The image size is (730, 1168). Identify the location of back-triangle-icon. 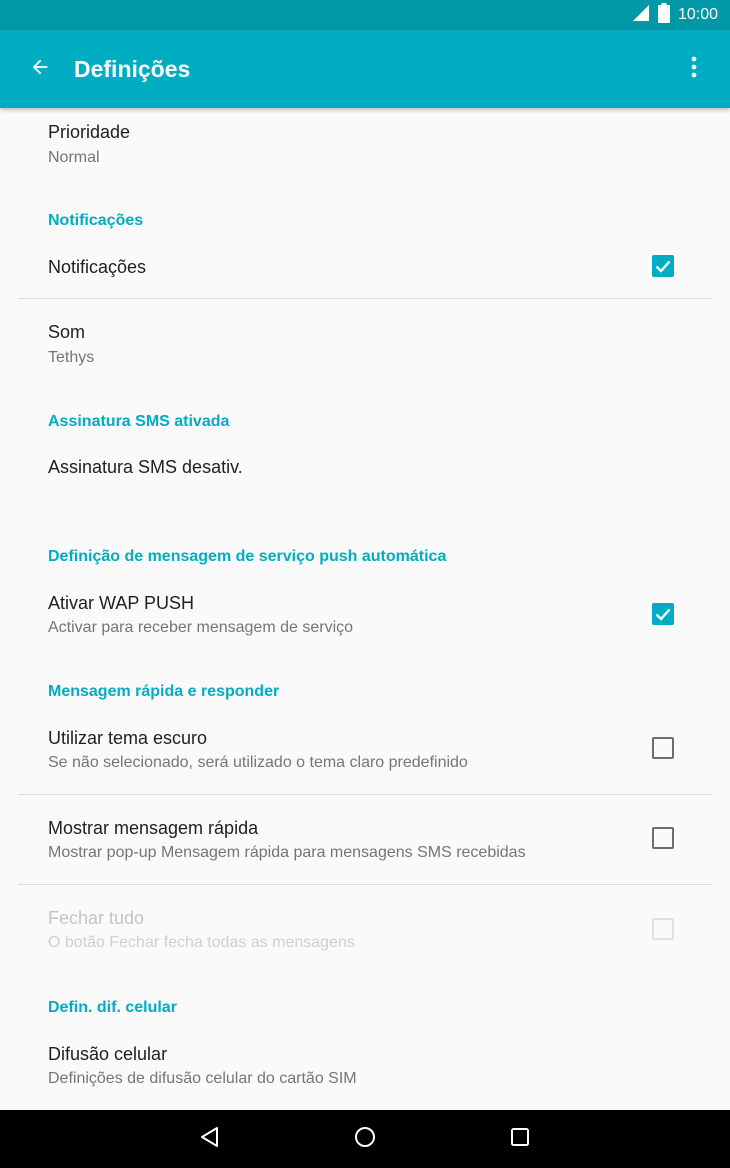
(210, 1139).